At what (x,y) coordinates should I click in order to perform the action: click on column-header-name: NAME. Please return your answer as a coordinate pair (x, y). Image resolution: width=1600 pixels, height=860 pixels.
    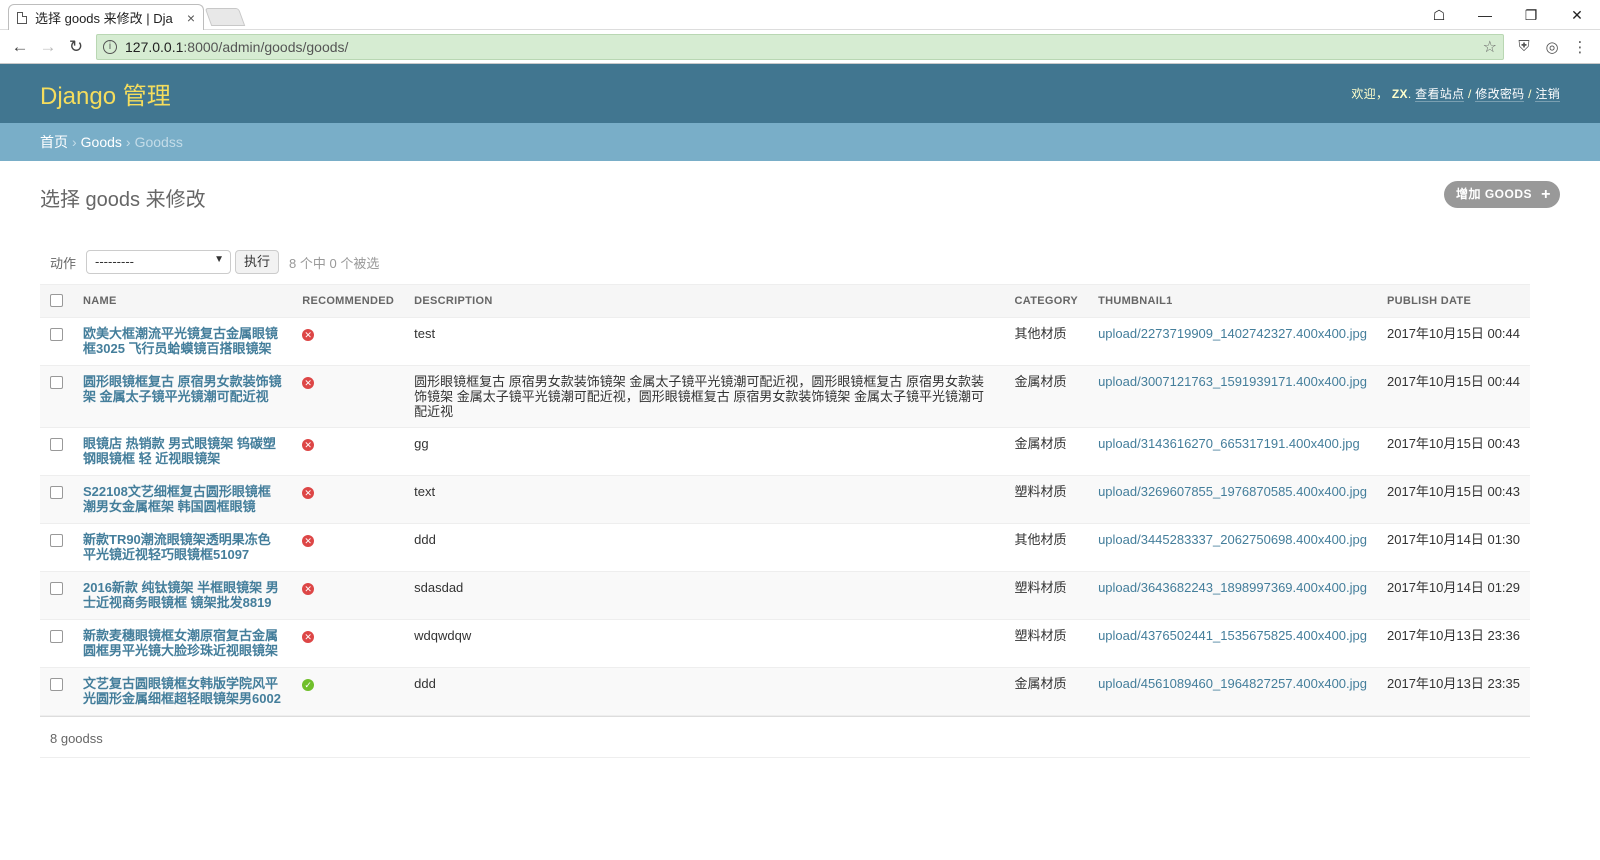
    Looking at the image, I should click on (183, 301).